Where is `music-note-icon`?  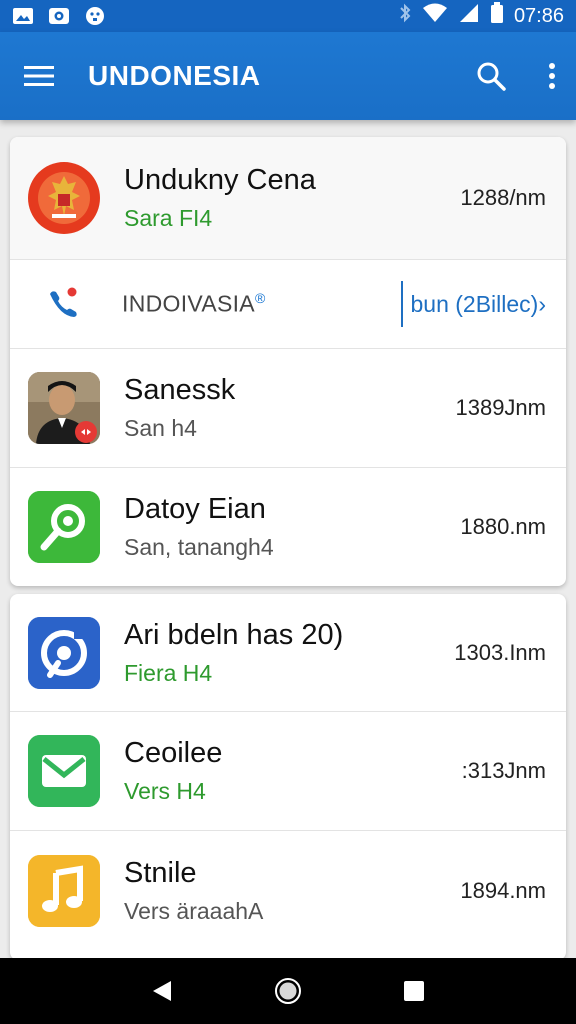
music-note-icon is located at coordinates (64, 890).